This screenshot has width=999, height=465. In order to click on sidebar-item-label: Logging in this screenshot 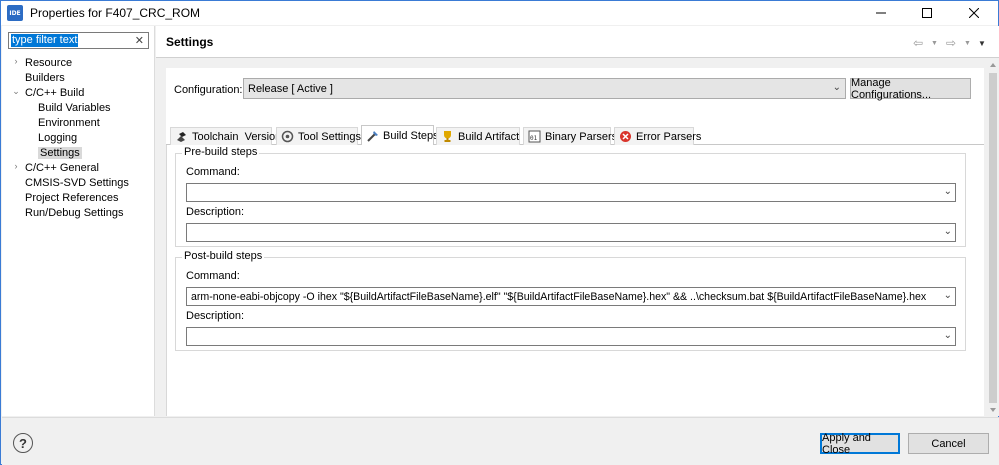, I will do `click(58, 138)`.